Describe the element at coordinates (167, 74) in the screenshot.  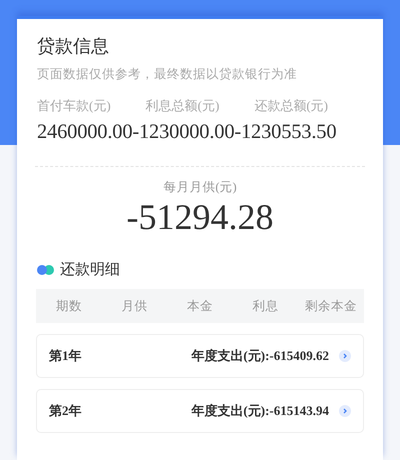
I see `disclaimer-text: 页面数据仅供参考，最终数据以贷款银行为准` at that location.